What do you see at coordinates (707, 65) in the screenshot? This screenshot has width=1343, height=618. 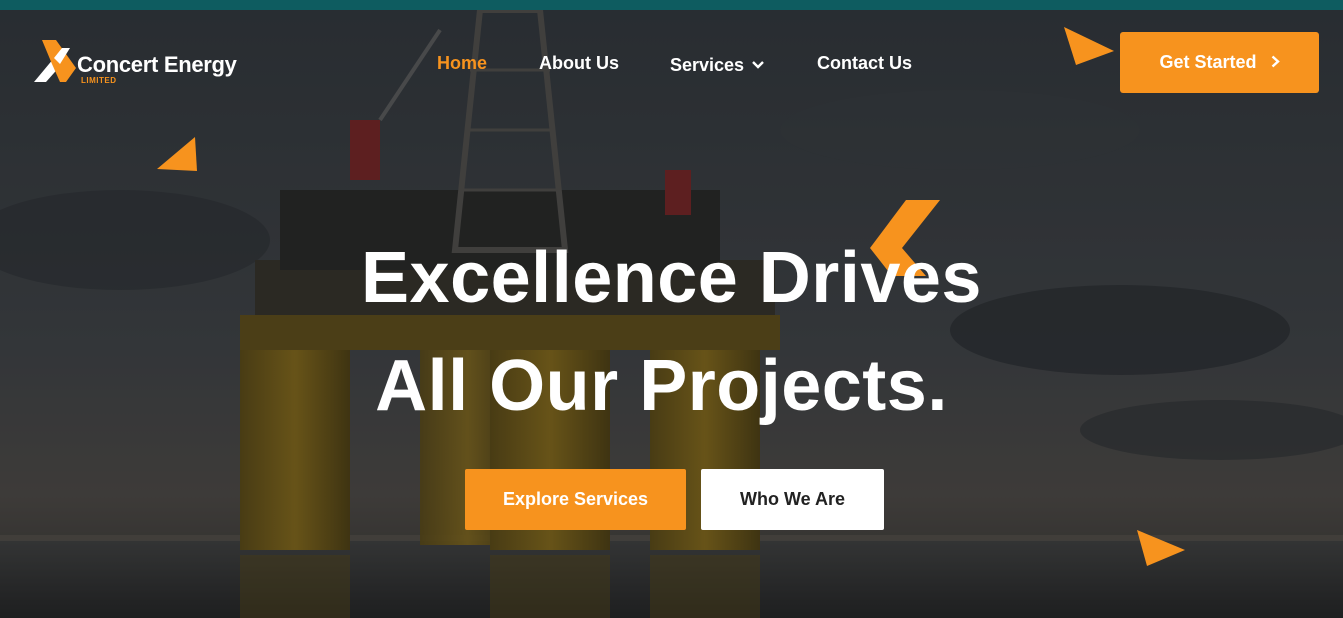 I see `nav-item-services-label: Services` at bounding box center [707, 65].